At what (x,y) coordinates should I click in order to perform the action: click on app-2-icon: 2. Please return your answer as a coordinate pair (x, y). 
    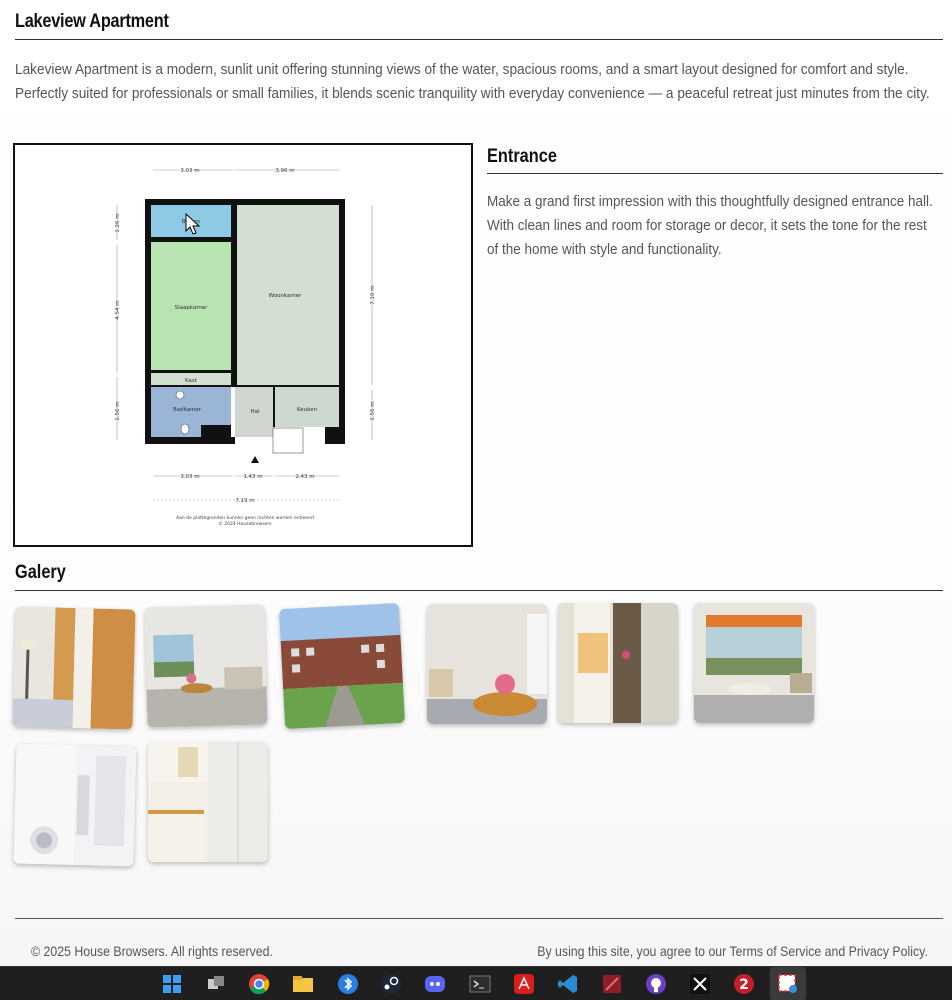
    Looking at the image, I should click on (744, 984).